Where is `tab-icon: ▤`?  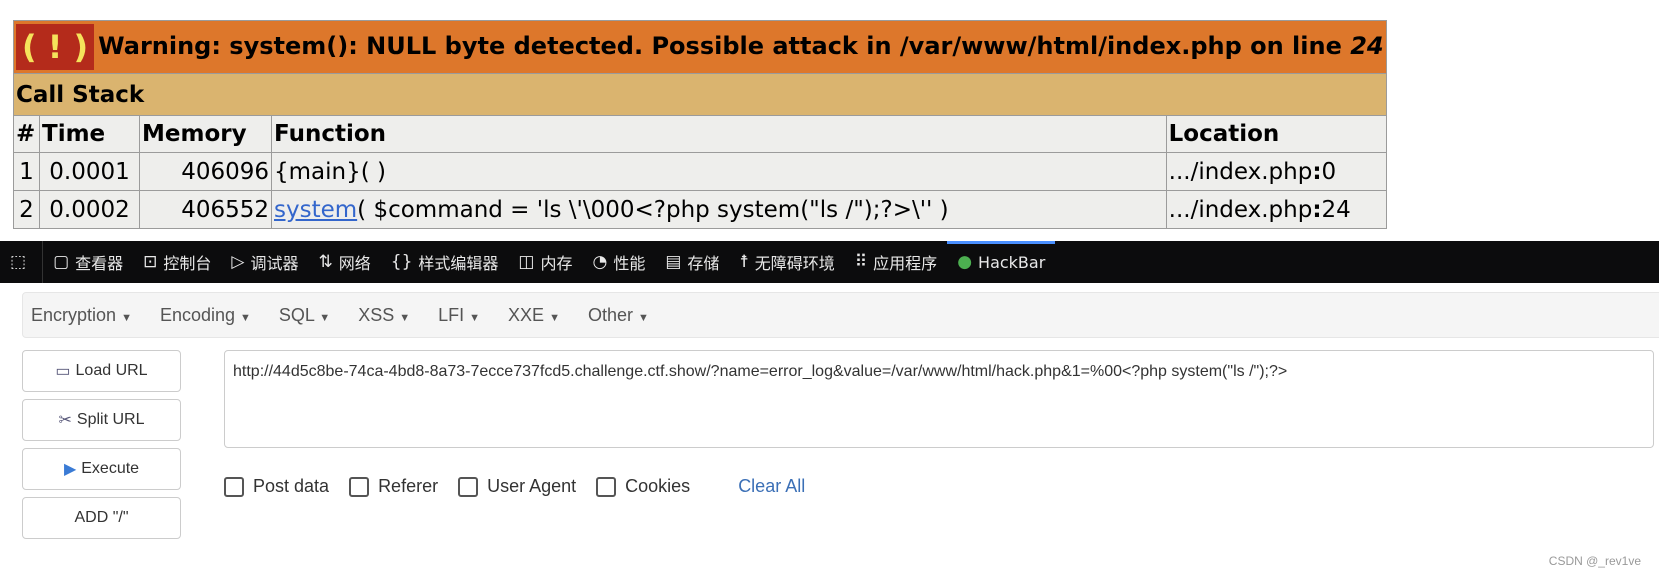 tab-icon: ▤ is located at coordinates (673, 262).